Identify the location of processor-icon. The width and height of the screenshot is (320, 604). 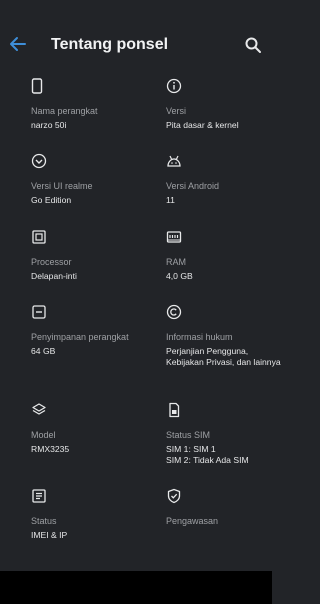
(39, 237).